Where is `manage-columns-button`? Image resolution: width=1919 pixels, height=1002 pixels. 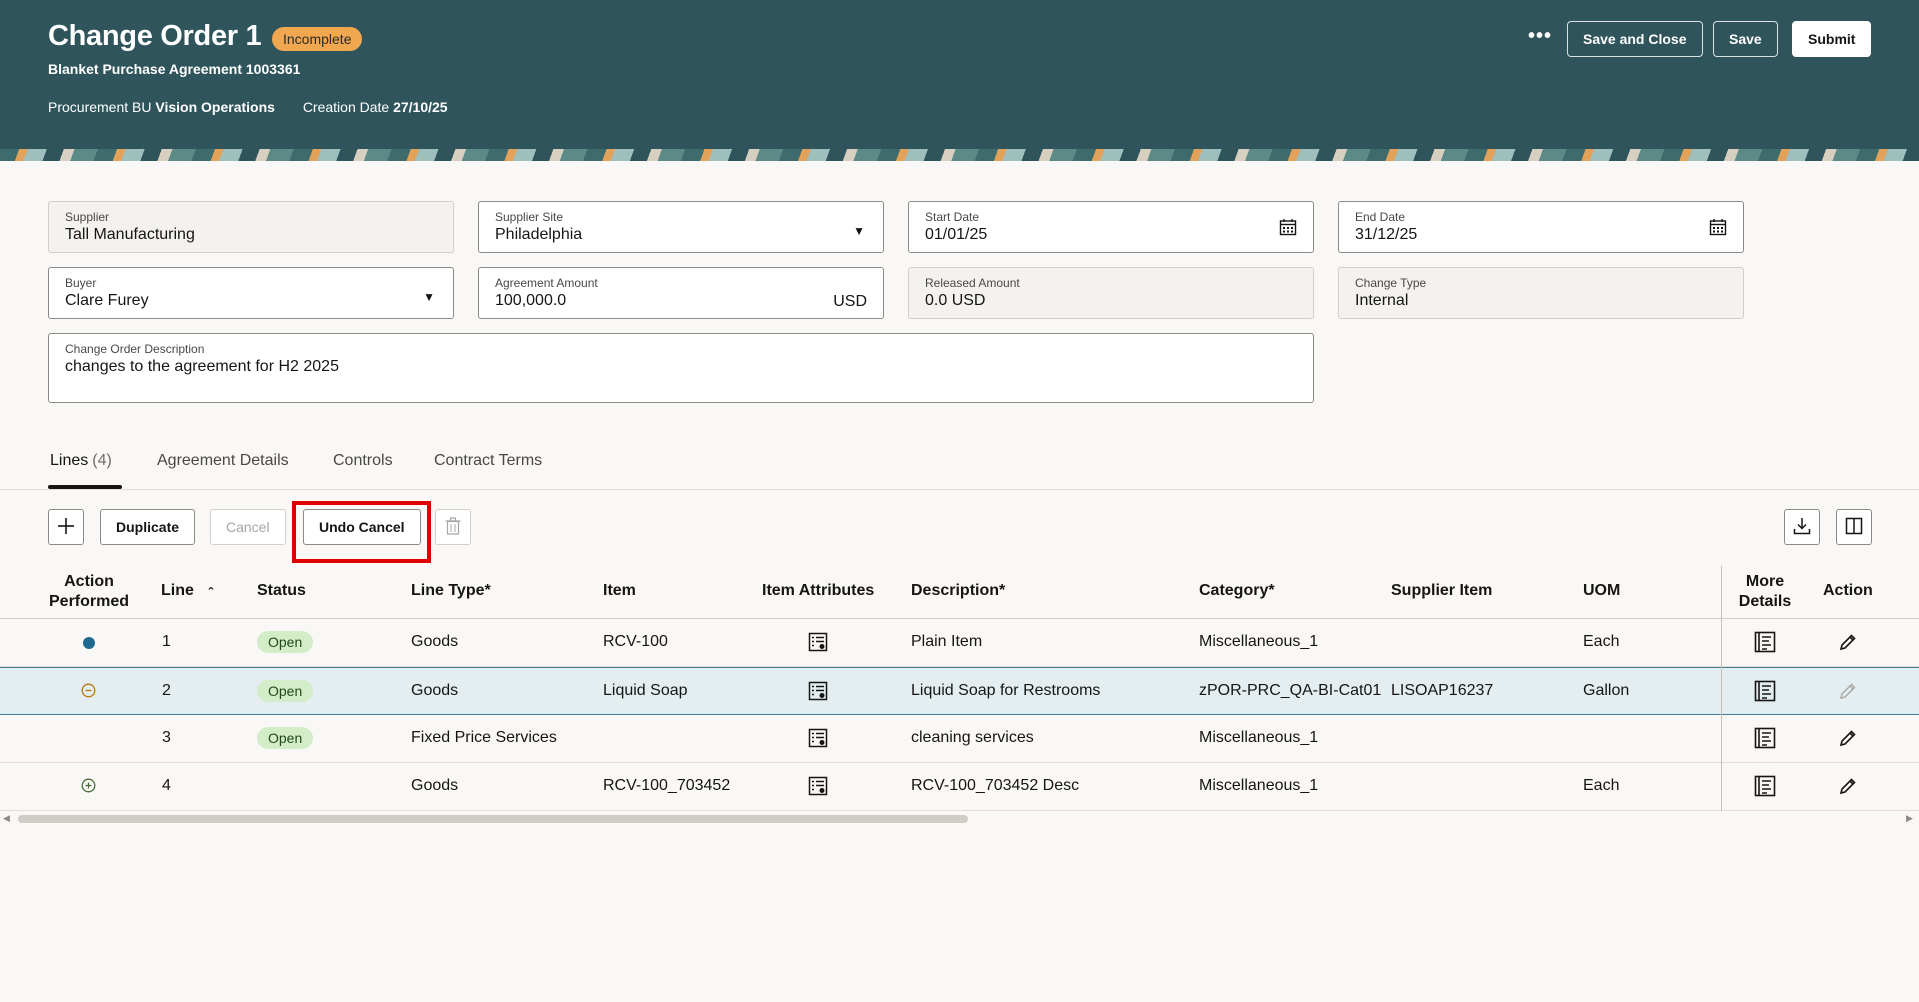
manage-columns-button is located at coordinates (1854, 527).